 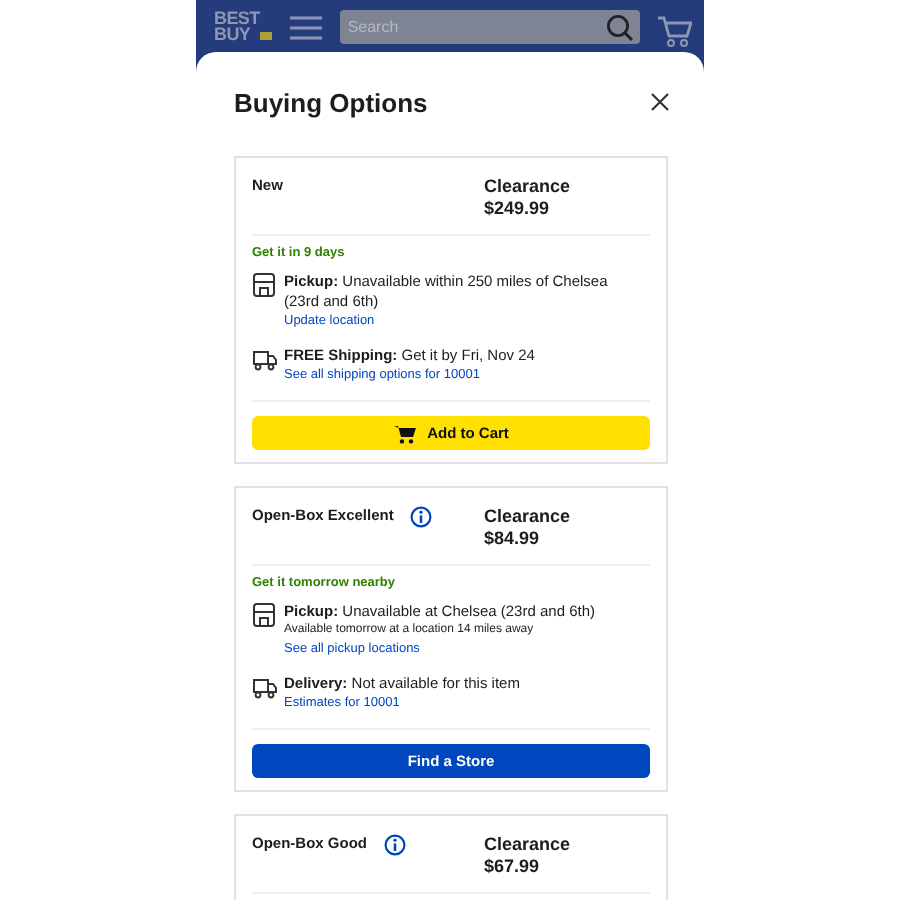 I want to click on close-icon, so click(x=660, y=102).